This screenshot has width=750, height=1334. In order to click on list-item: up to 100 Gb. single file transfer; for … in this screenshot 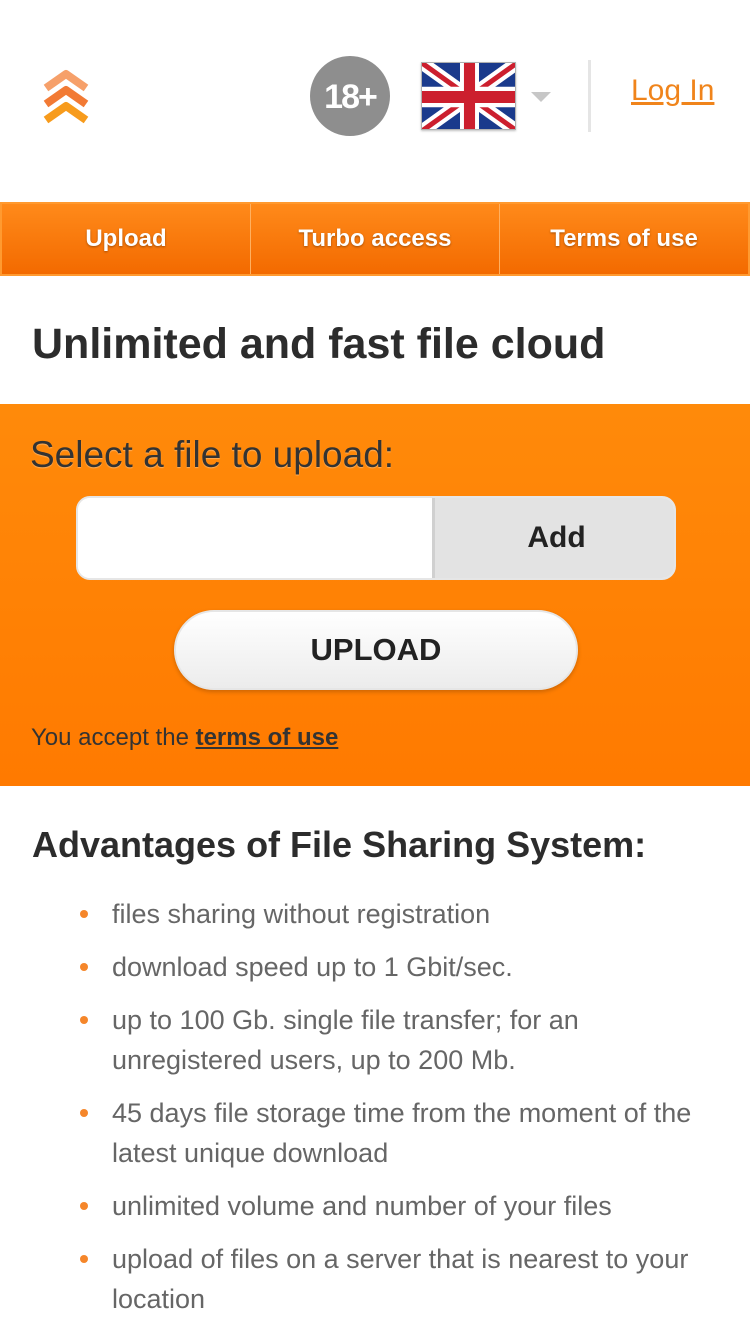, I will do `click(390, 1040)`.